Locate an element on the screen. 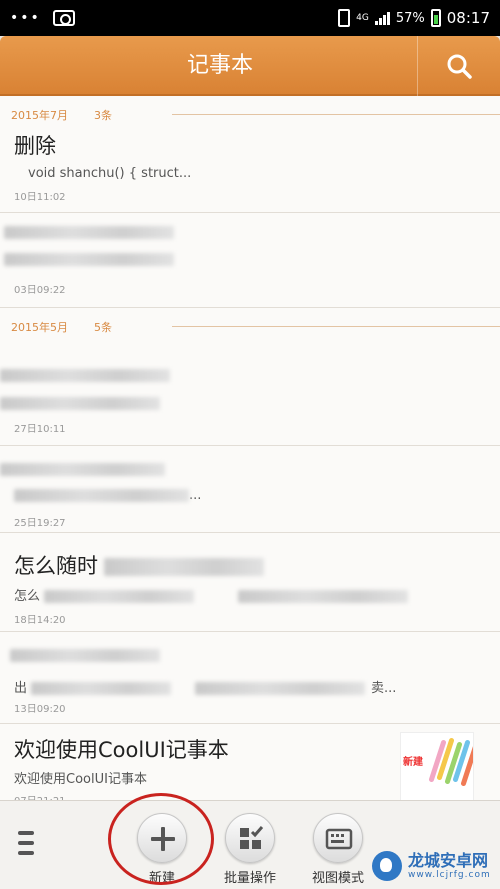  keyboard-icon is located at coordinates (338, 838).